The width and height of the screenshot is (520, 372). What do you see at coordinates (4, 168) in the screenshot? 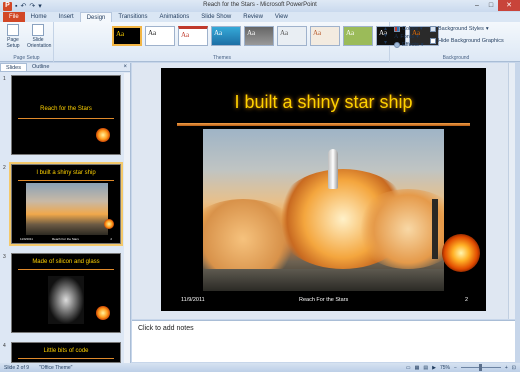
I see `slide-number: 2` at bounding box center [4, 168].